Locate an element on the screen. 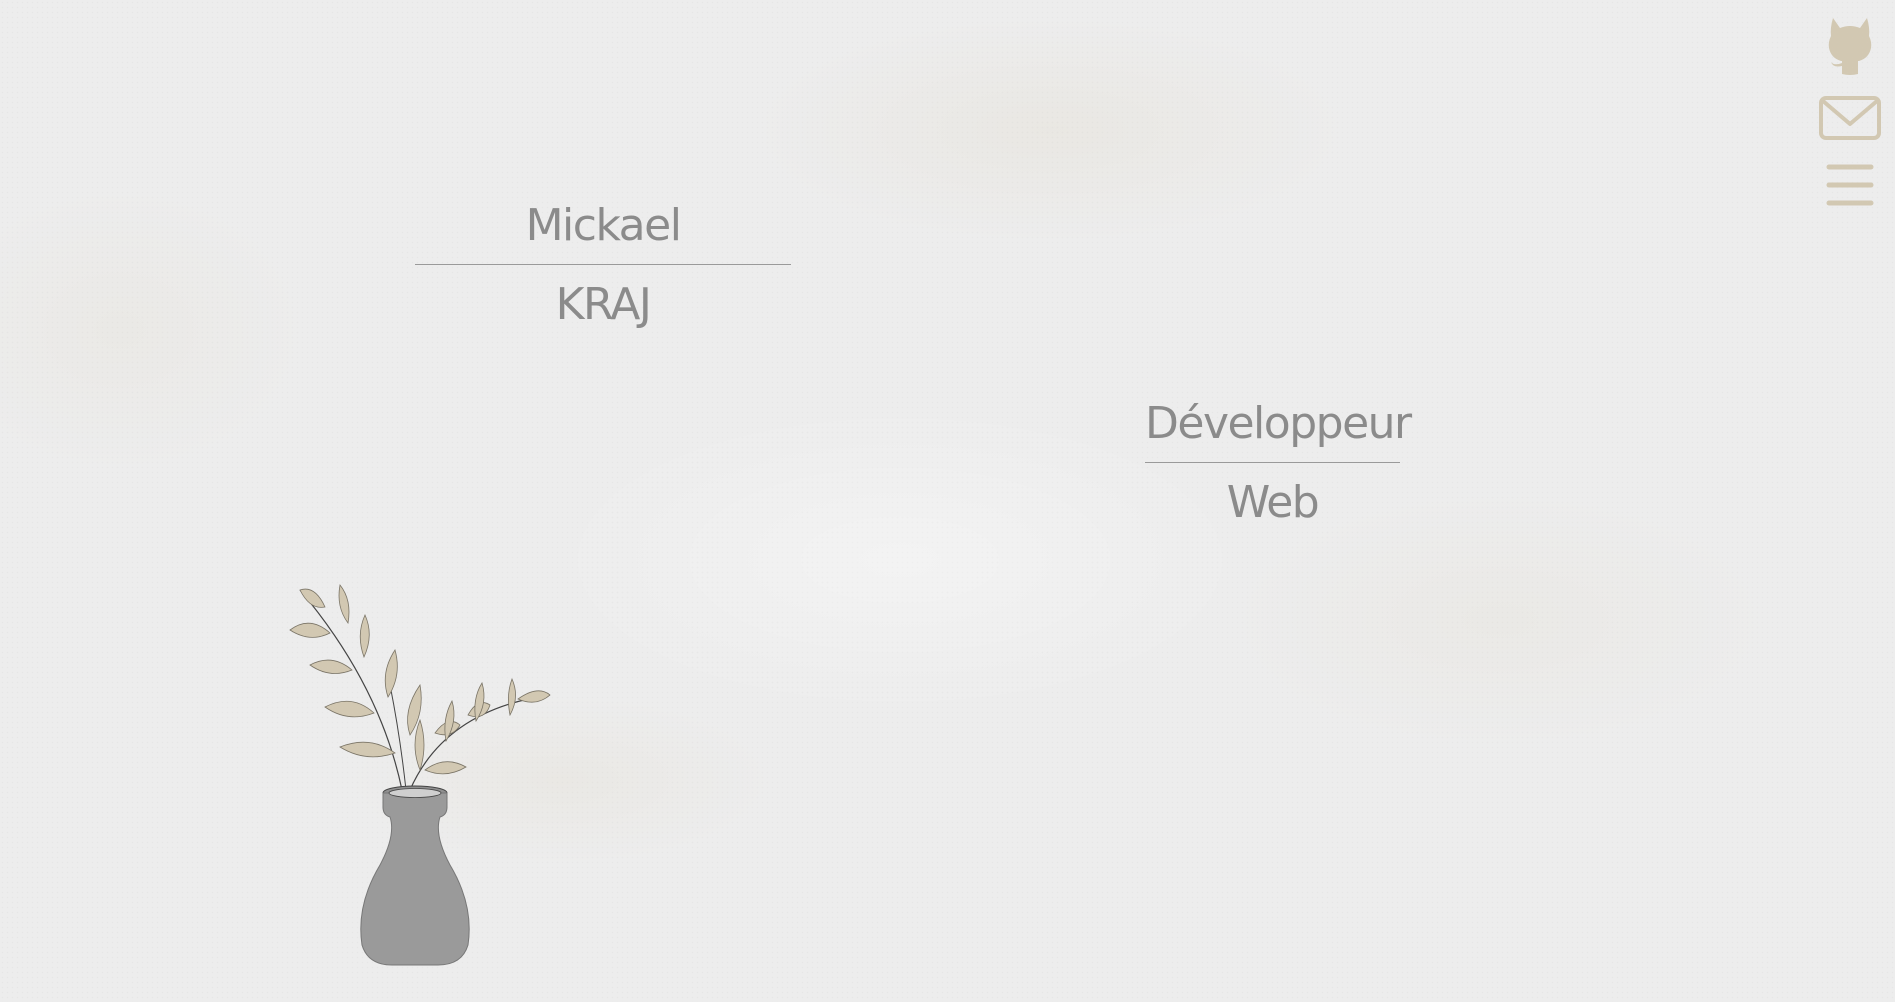  leaf-branches is located at coordinates (420, 687).